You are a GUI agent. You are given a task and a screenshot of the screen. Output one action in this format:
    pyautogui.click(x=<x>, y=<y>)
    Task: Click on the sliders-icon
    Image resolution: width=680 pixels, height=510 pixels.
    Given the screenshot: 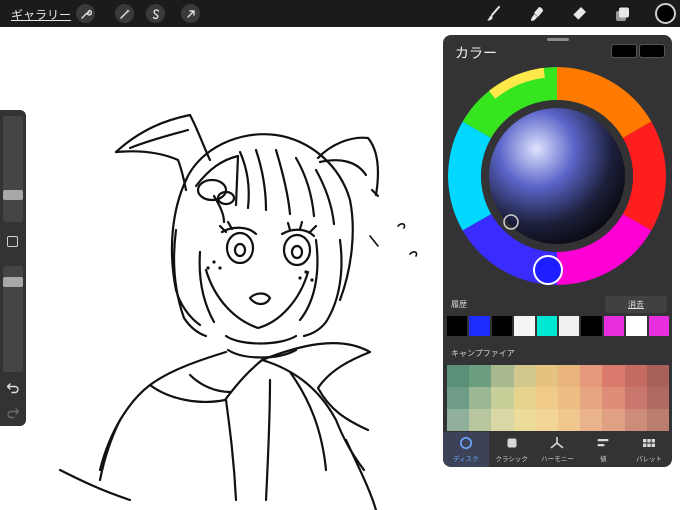 What is the action you would take?
    pyautogui.click(x=603, y=443)
    